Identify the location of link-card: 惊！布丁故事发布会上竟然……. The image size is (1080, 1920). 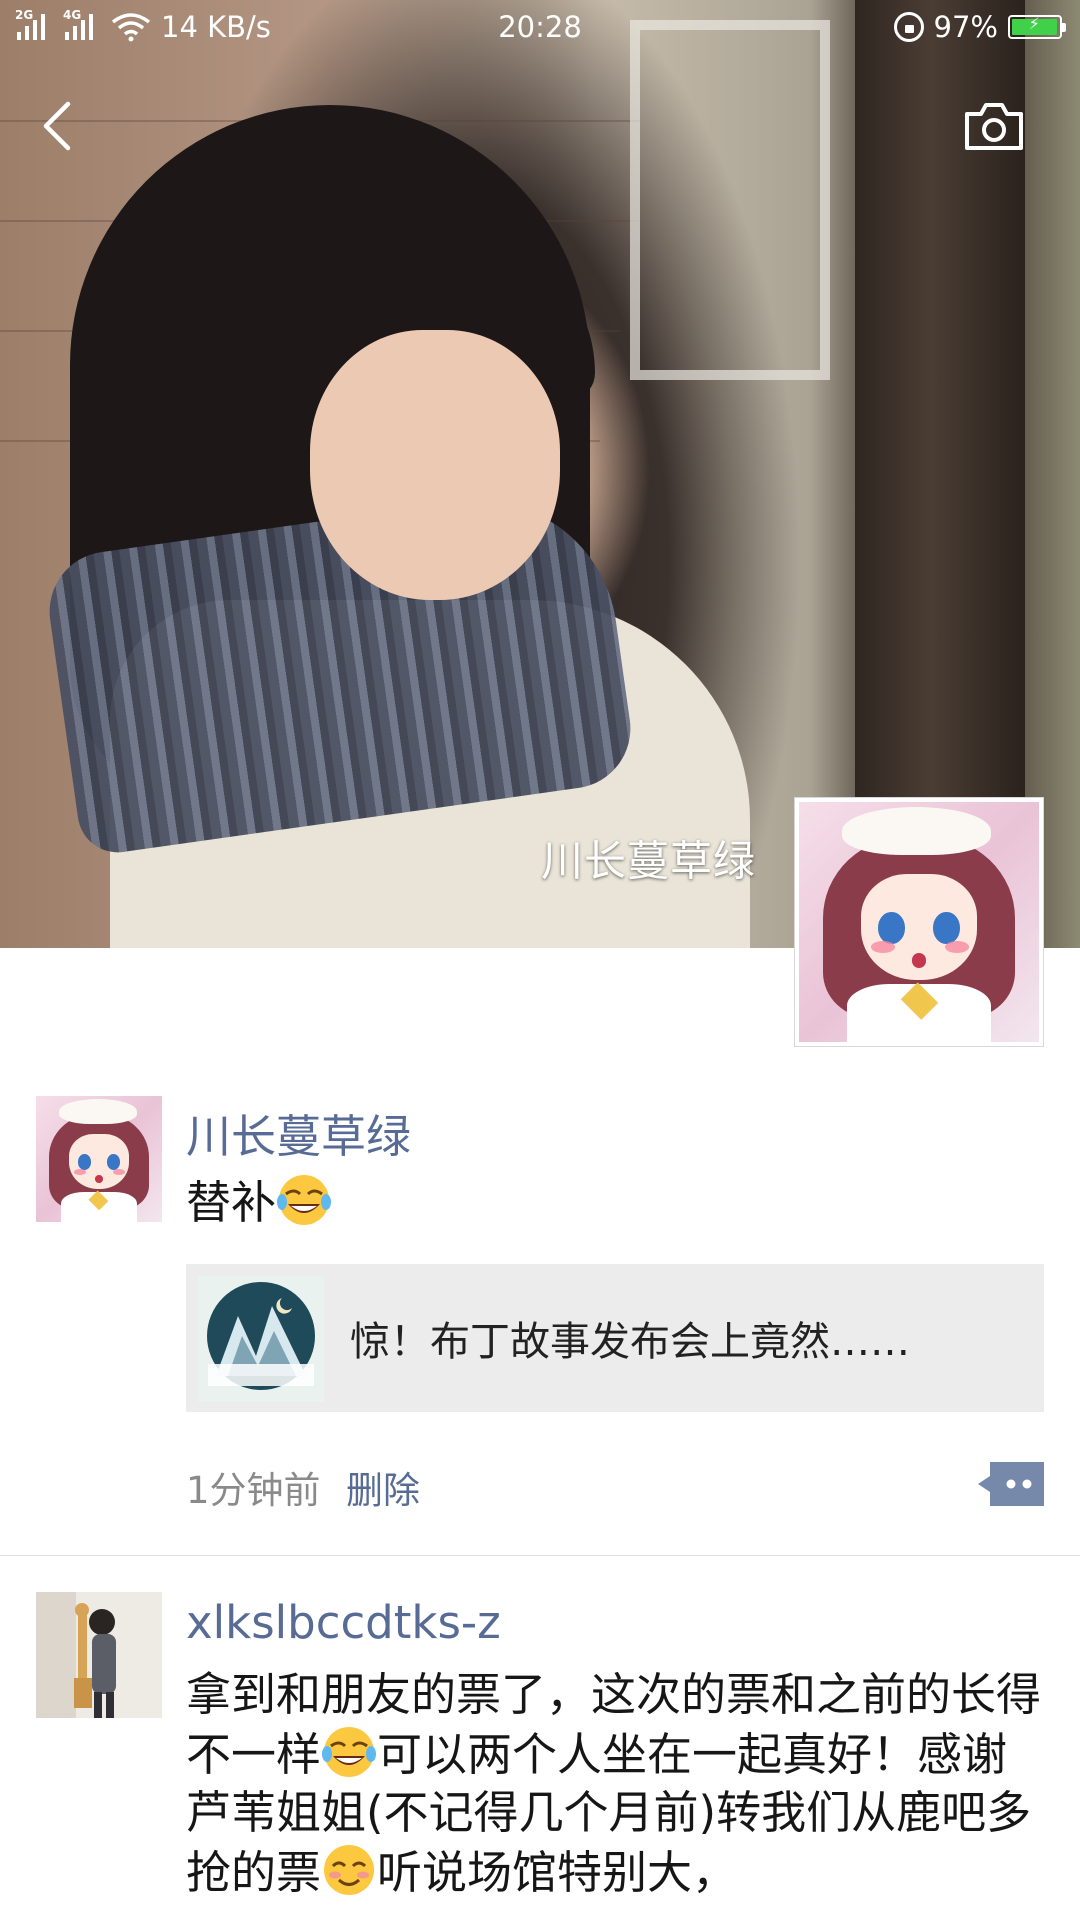
(615, 1338).